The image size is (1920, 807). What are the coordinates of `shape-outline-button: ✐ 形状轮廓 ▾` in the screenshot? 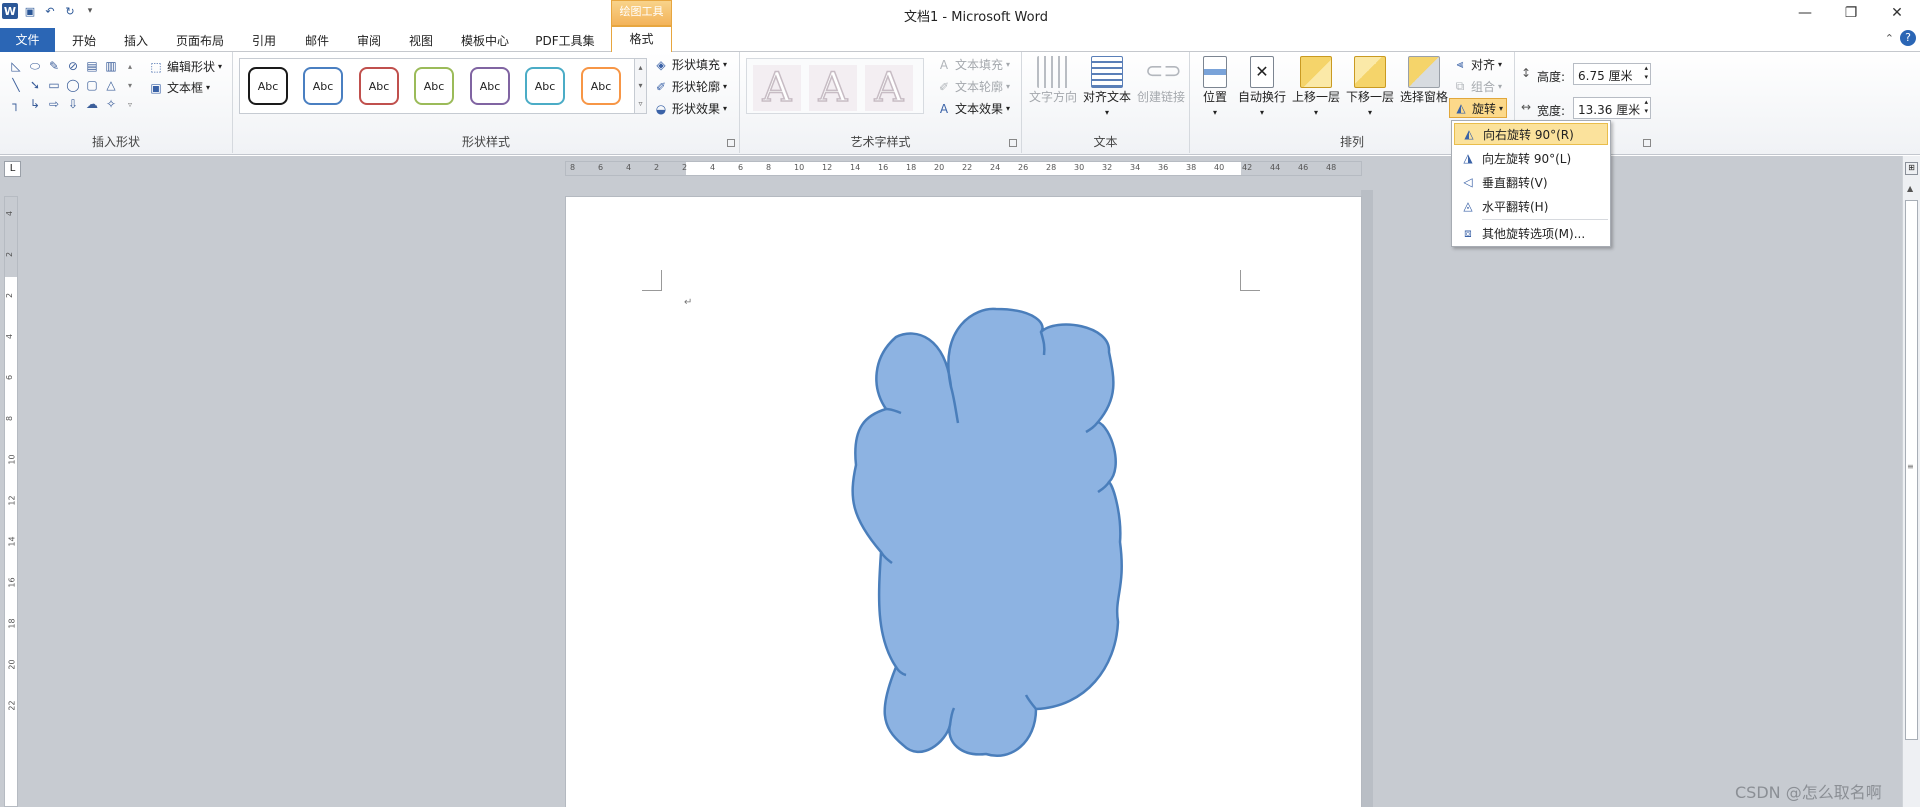 It's located at (690, 86).